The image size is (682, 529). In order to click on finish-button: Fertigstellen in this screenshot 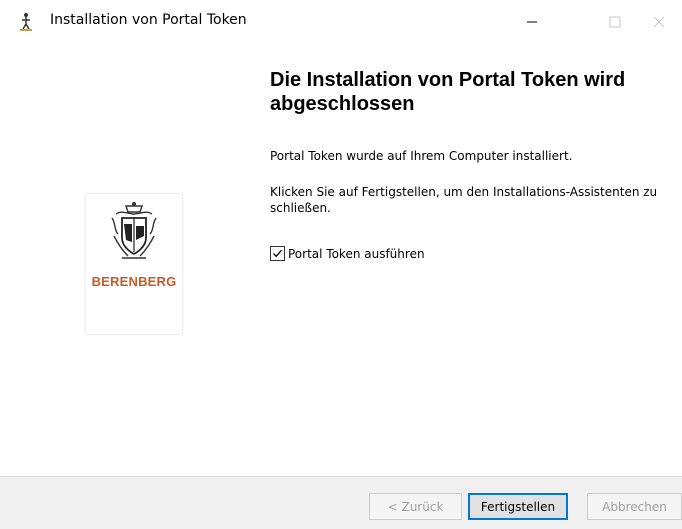, I will do `click(518, 506)`.